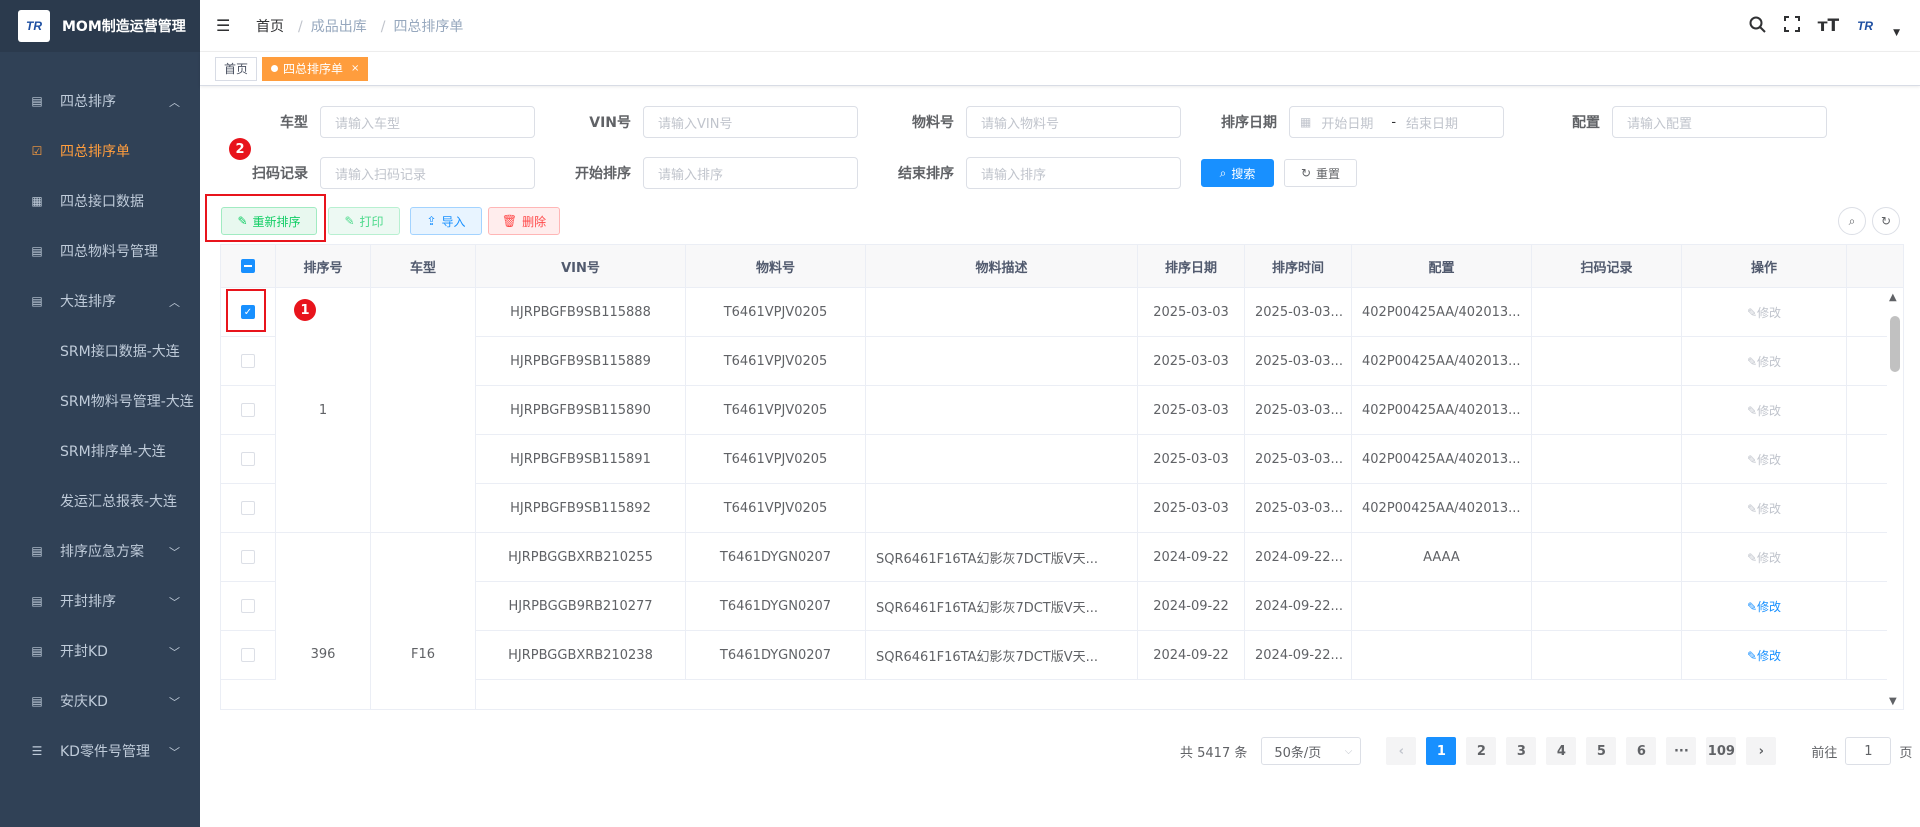 Image resolution: width=1920 pixels, height=827 pixels. Describe the element at coordinates (750, 173) in the screenshot. I see `start-seq-input: 请输入排序` at that location.